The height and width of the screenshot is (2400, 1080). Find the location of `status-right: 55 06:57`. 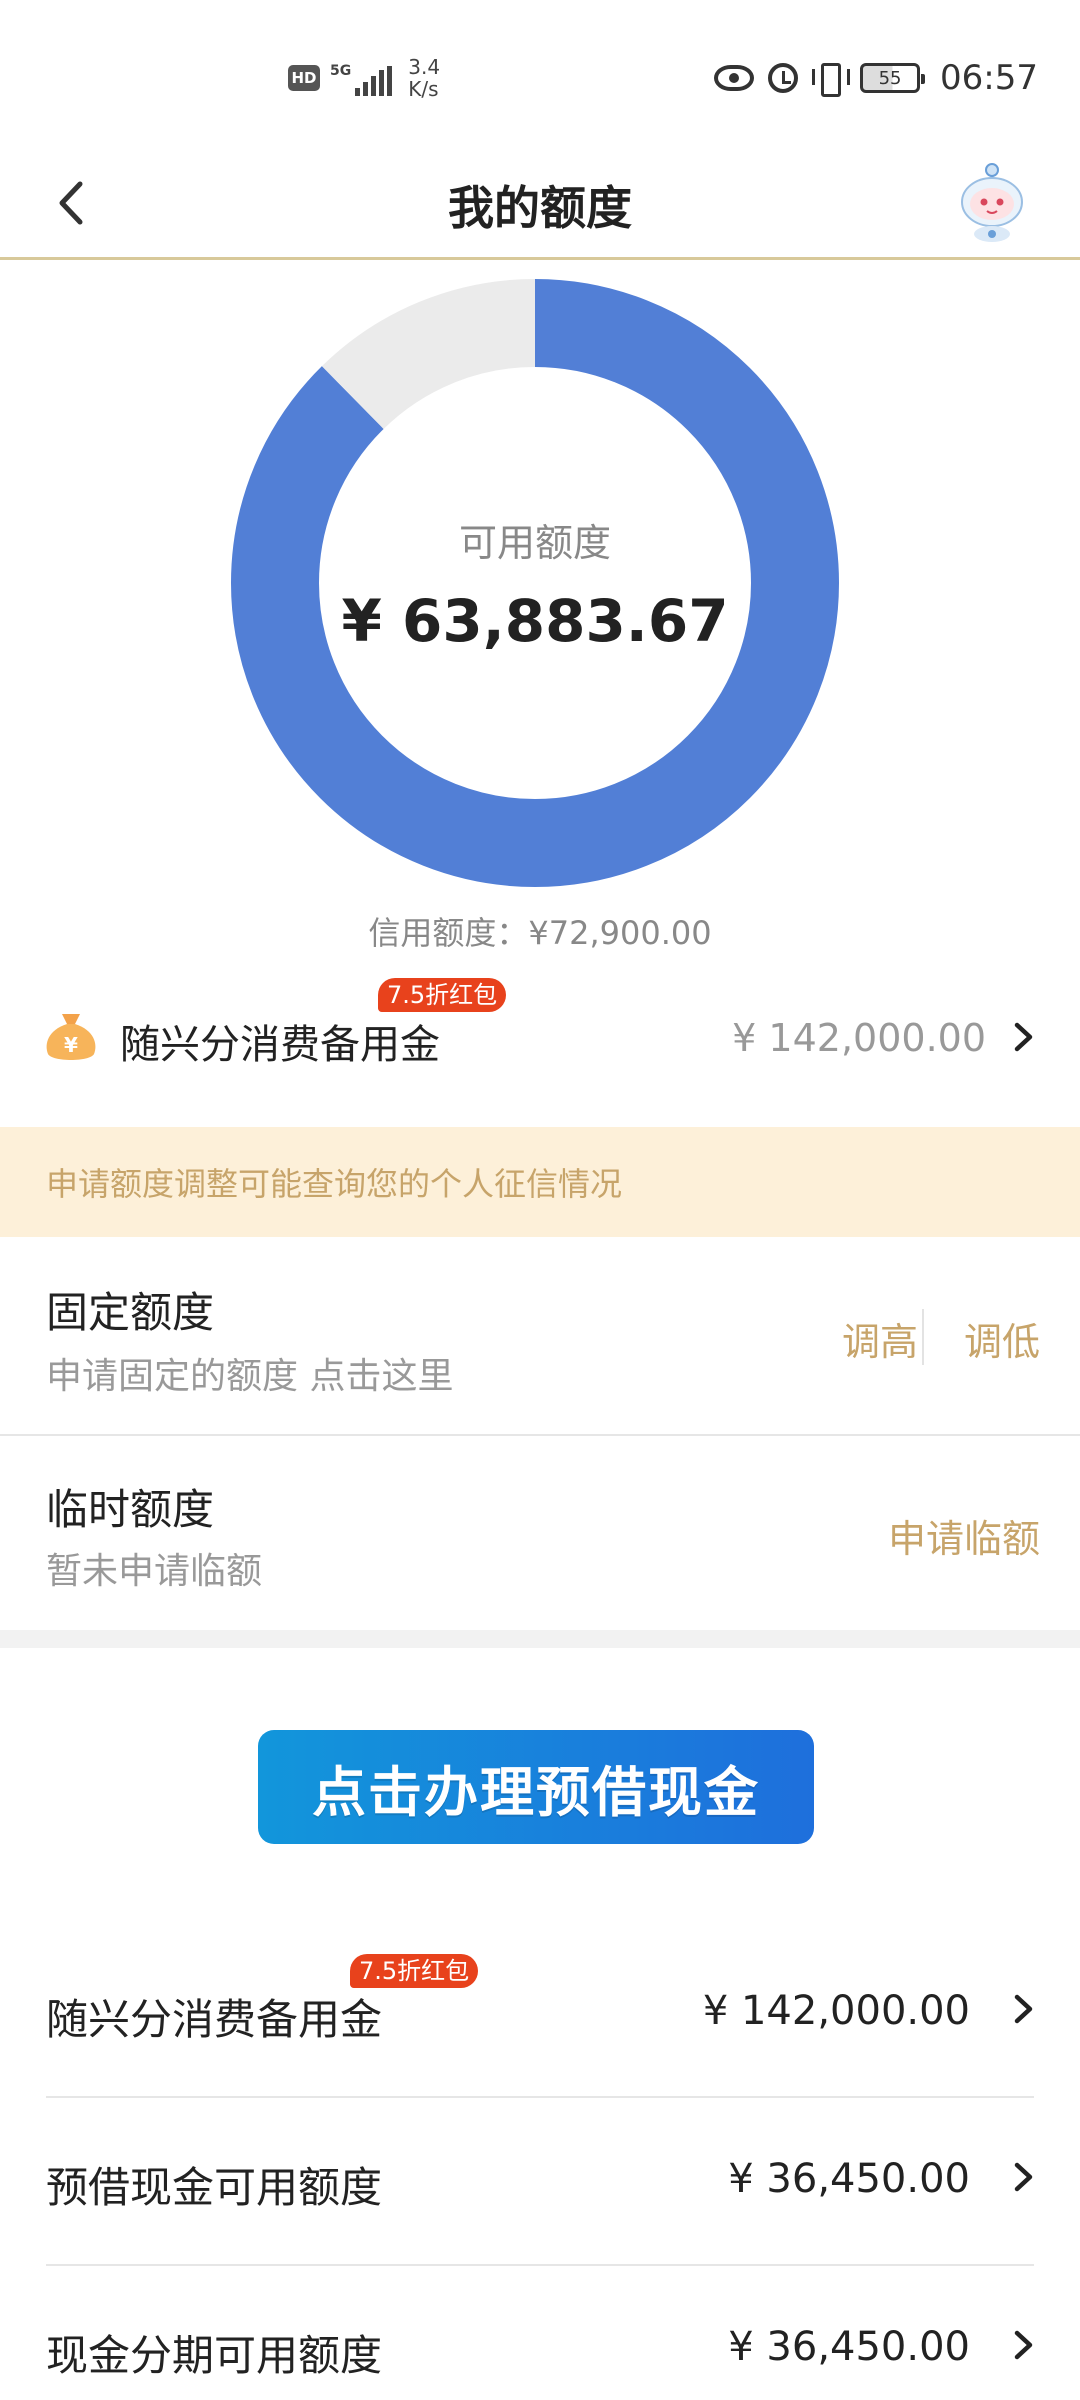

status-right: 55 06:57 is located at coordinates (876, 78).